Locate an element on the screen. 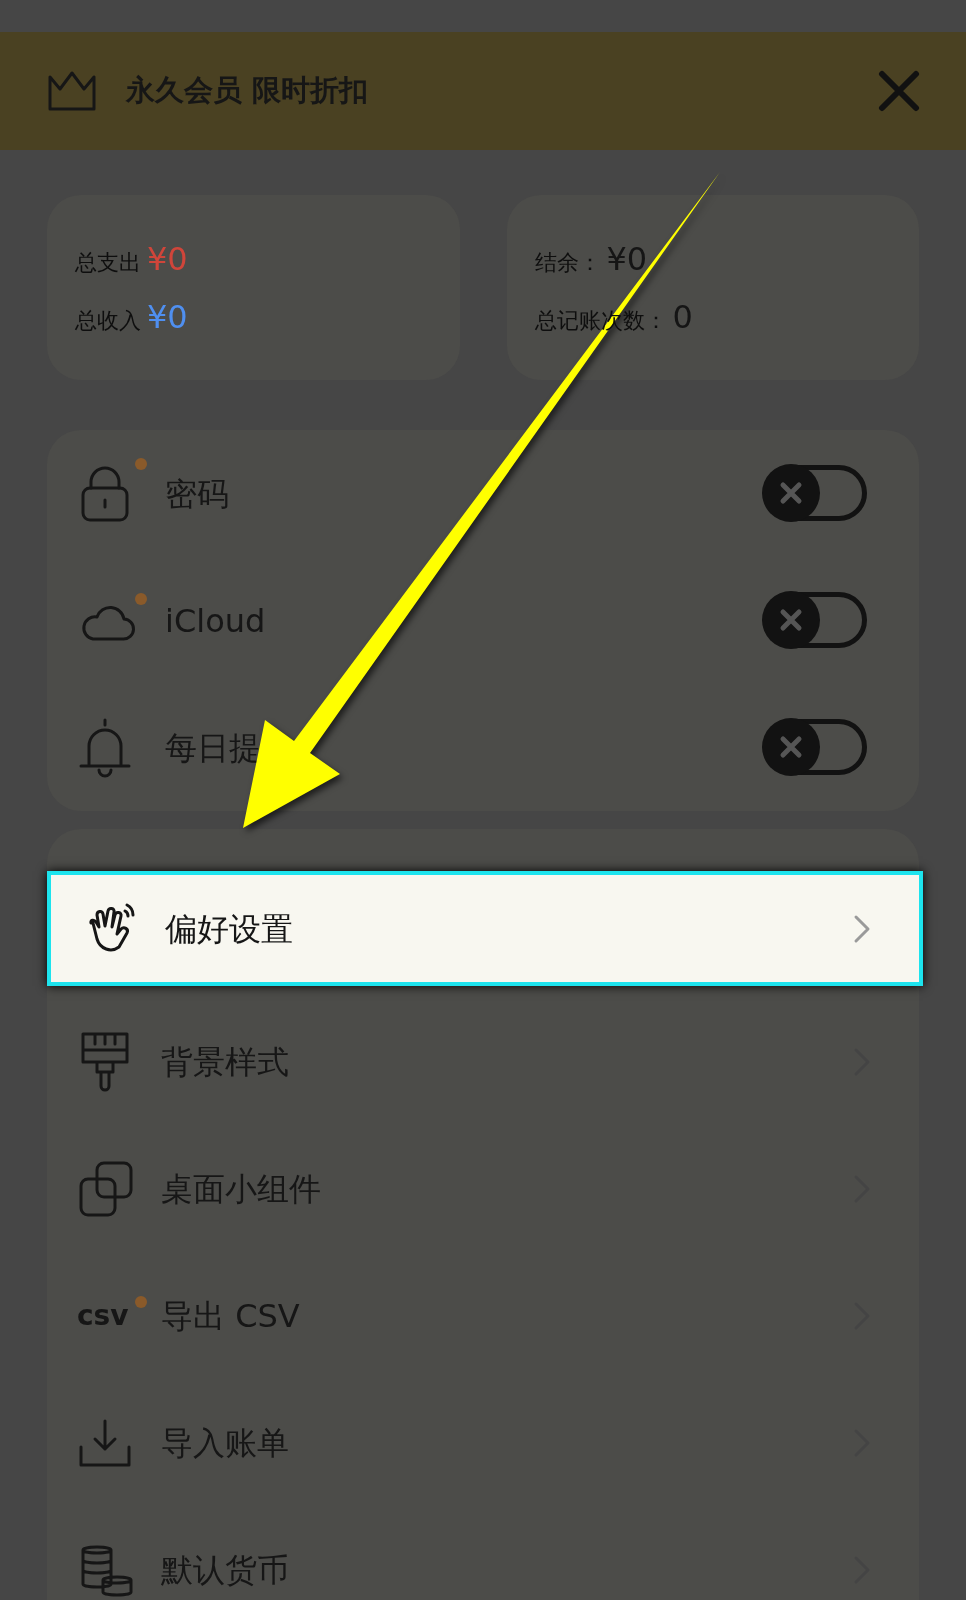 The height and width of the screenshot is (1600, 966). stat-value: 0 is located at coordinates (682, 317).